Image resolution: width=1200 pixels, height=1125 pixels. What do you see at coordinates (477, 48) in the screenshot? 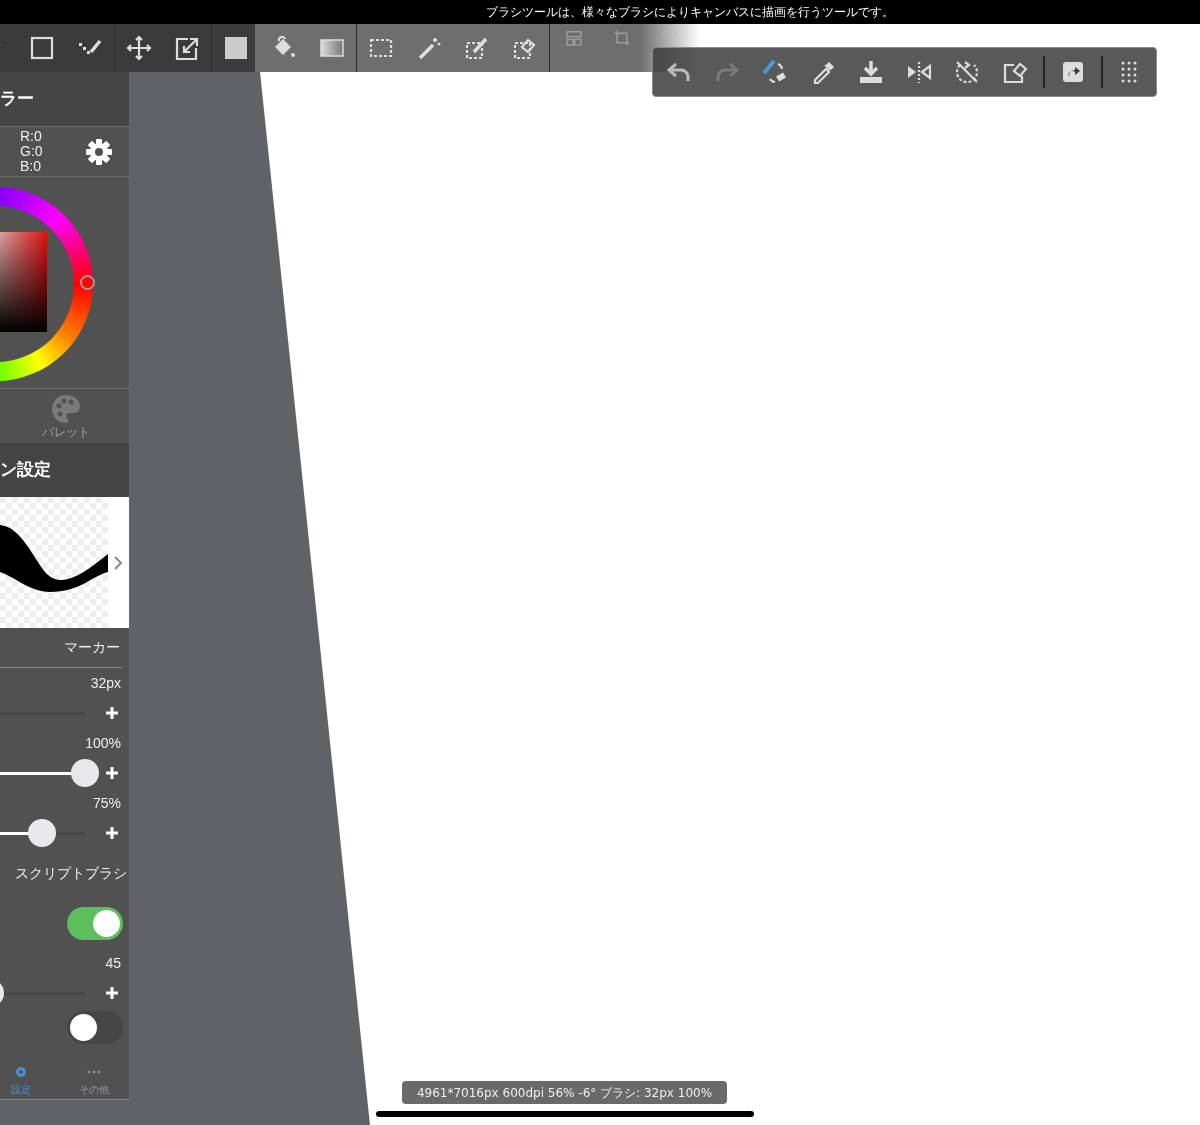
I see `selection-pen-icon` at bounding box center [477, 48].